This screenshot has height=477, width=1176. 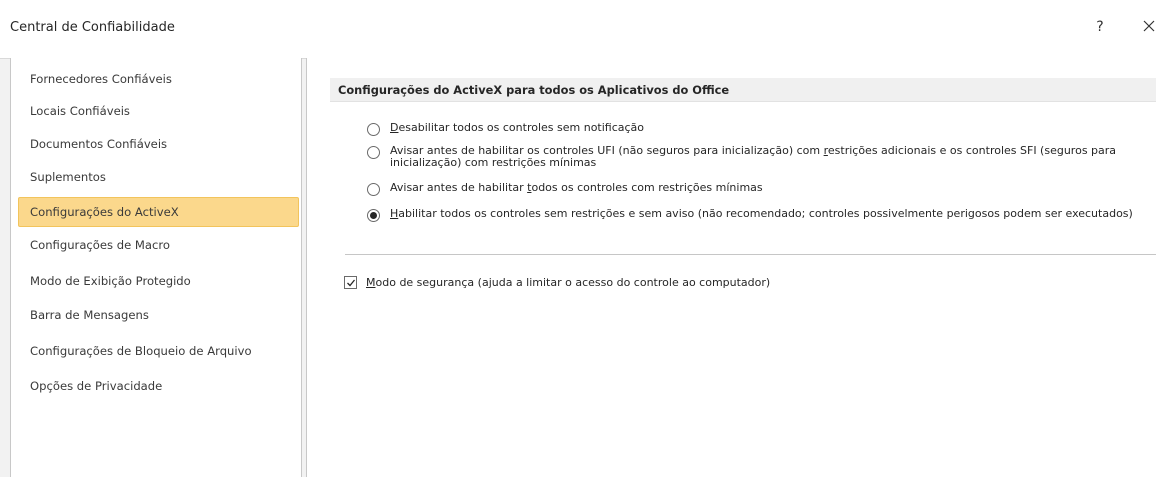 I want to click on safe-mode-checkbox, so click(x=350, y=282).